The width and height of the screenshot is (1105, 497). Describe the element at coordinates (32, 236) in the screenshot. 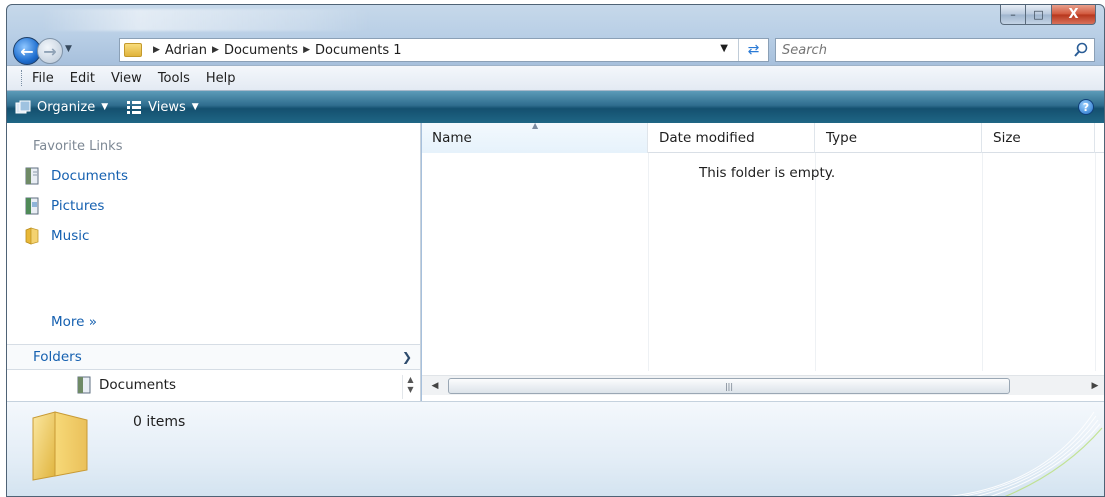

I see `music-icon` at that location.